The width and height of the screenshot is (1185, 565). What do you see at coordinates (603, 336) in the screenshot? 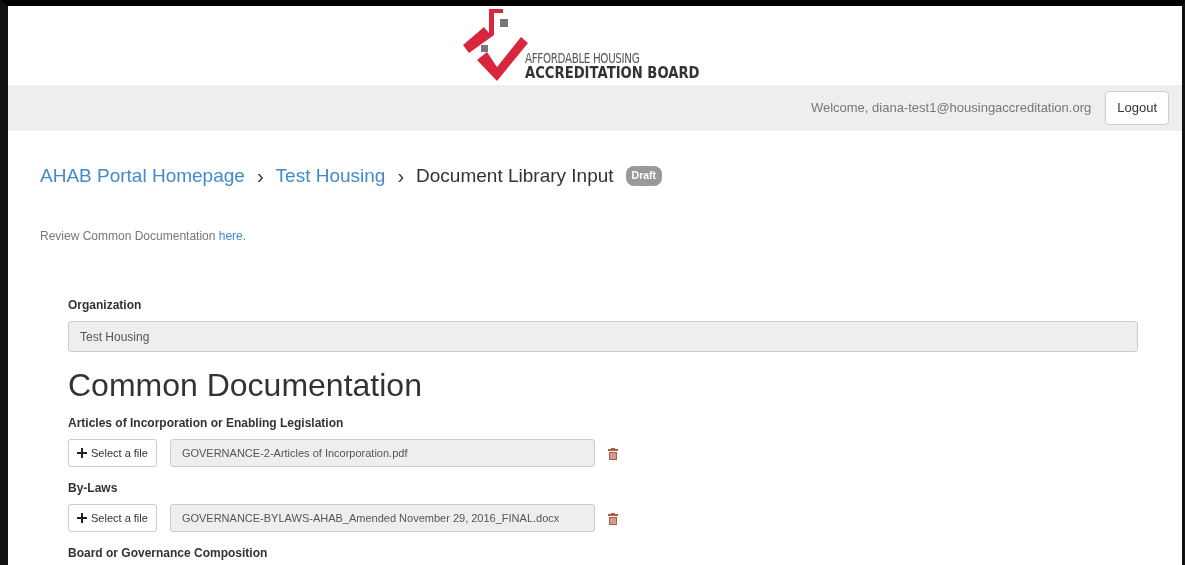
I see `organization-field: Test Housing` at bounding box center [603, 336].